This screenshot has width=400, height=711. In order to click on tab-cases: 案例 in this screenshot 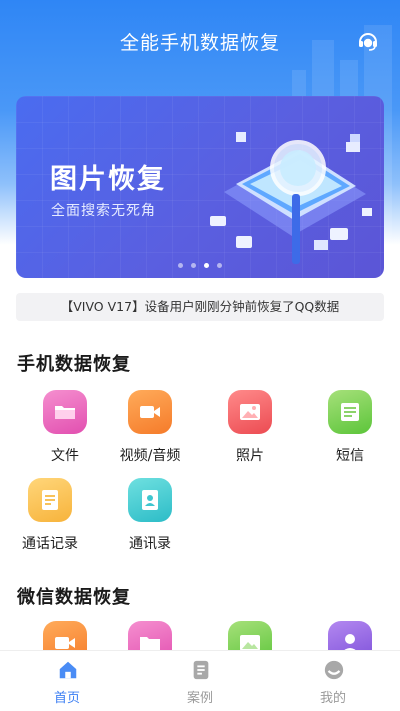, I will do `click(200, 681)`.